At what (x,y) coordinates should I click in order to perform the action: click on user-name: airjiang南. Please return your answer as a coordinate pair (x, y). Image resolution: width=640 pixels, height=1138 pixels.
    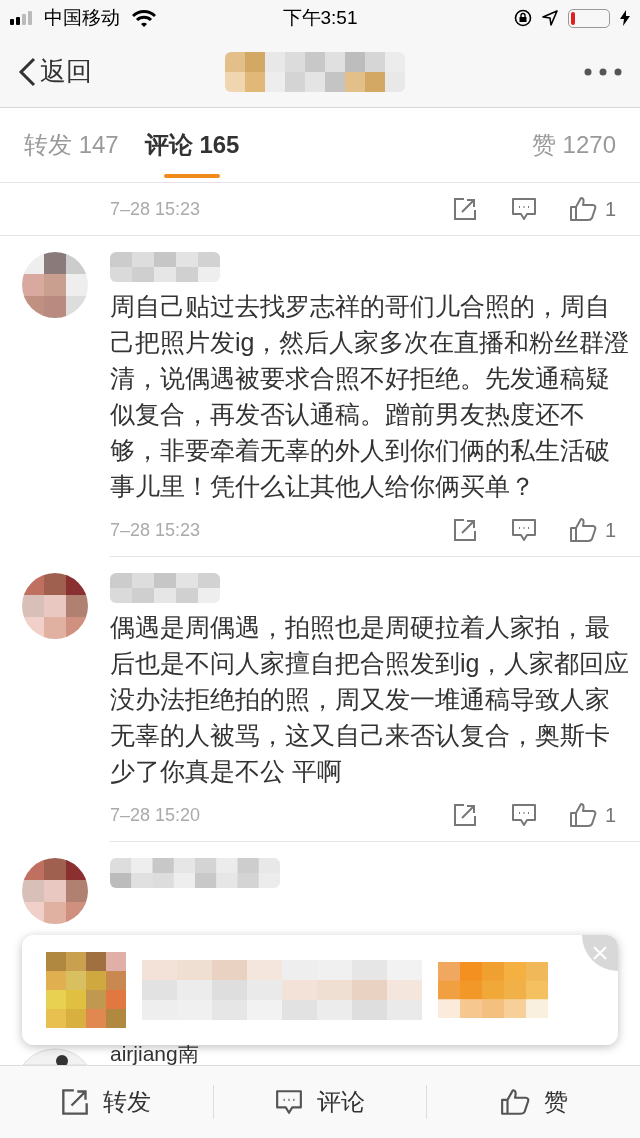
    Looking at the image, I should click on (154, 1054).